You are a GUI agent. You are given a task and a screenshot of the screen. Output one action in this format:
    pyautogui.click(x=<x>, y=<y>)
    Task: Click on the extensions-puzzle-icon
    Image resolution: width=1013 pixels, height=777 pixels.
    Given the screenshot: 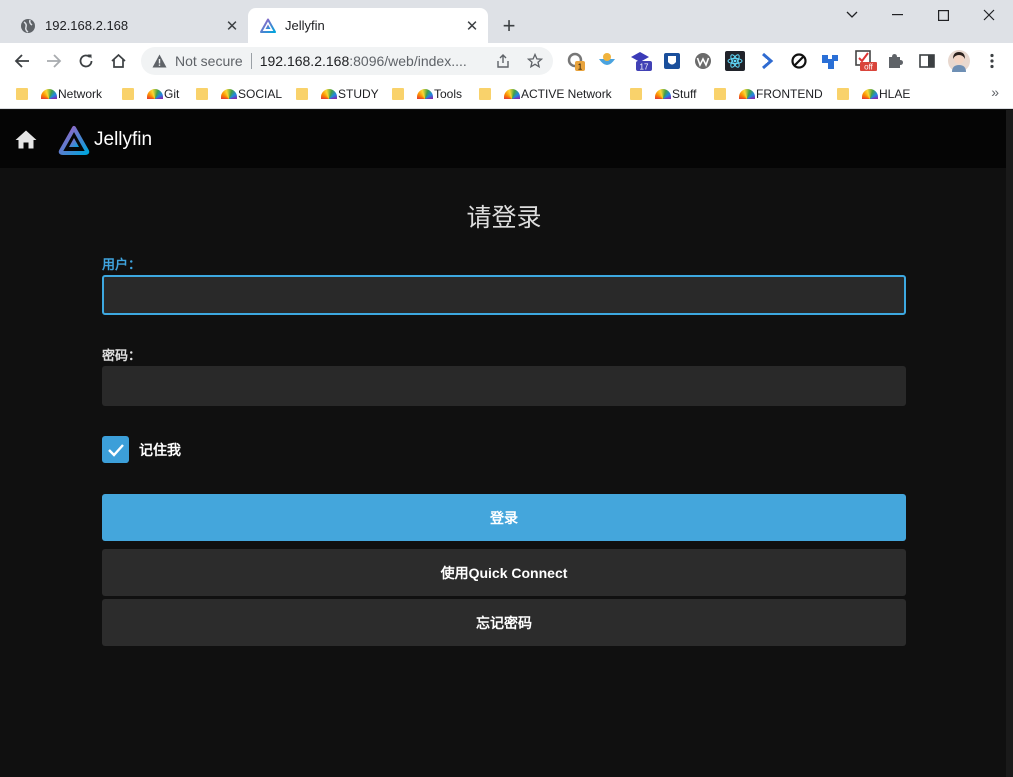 What is the action you would take?
    pyautogui.click(x=895, y=61)
    